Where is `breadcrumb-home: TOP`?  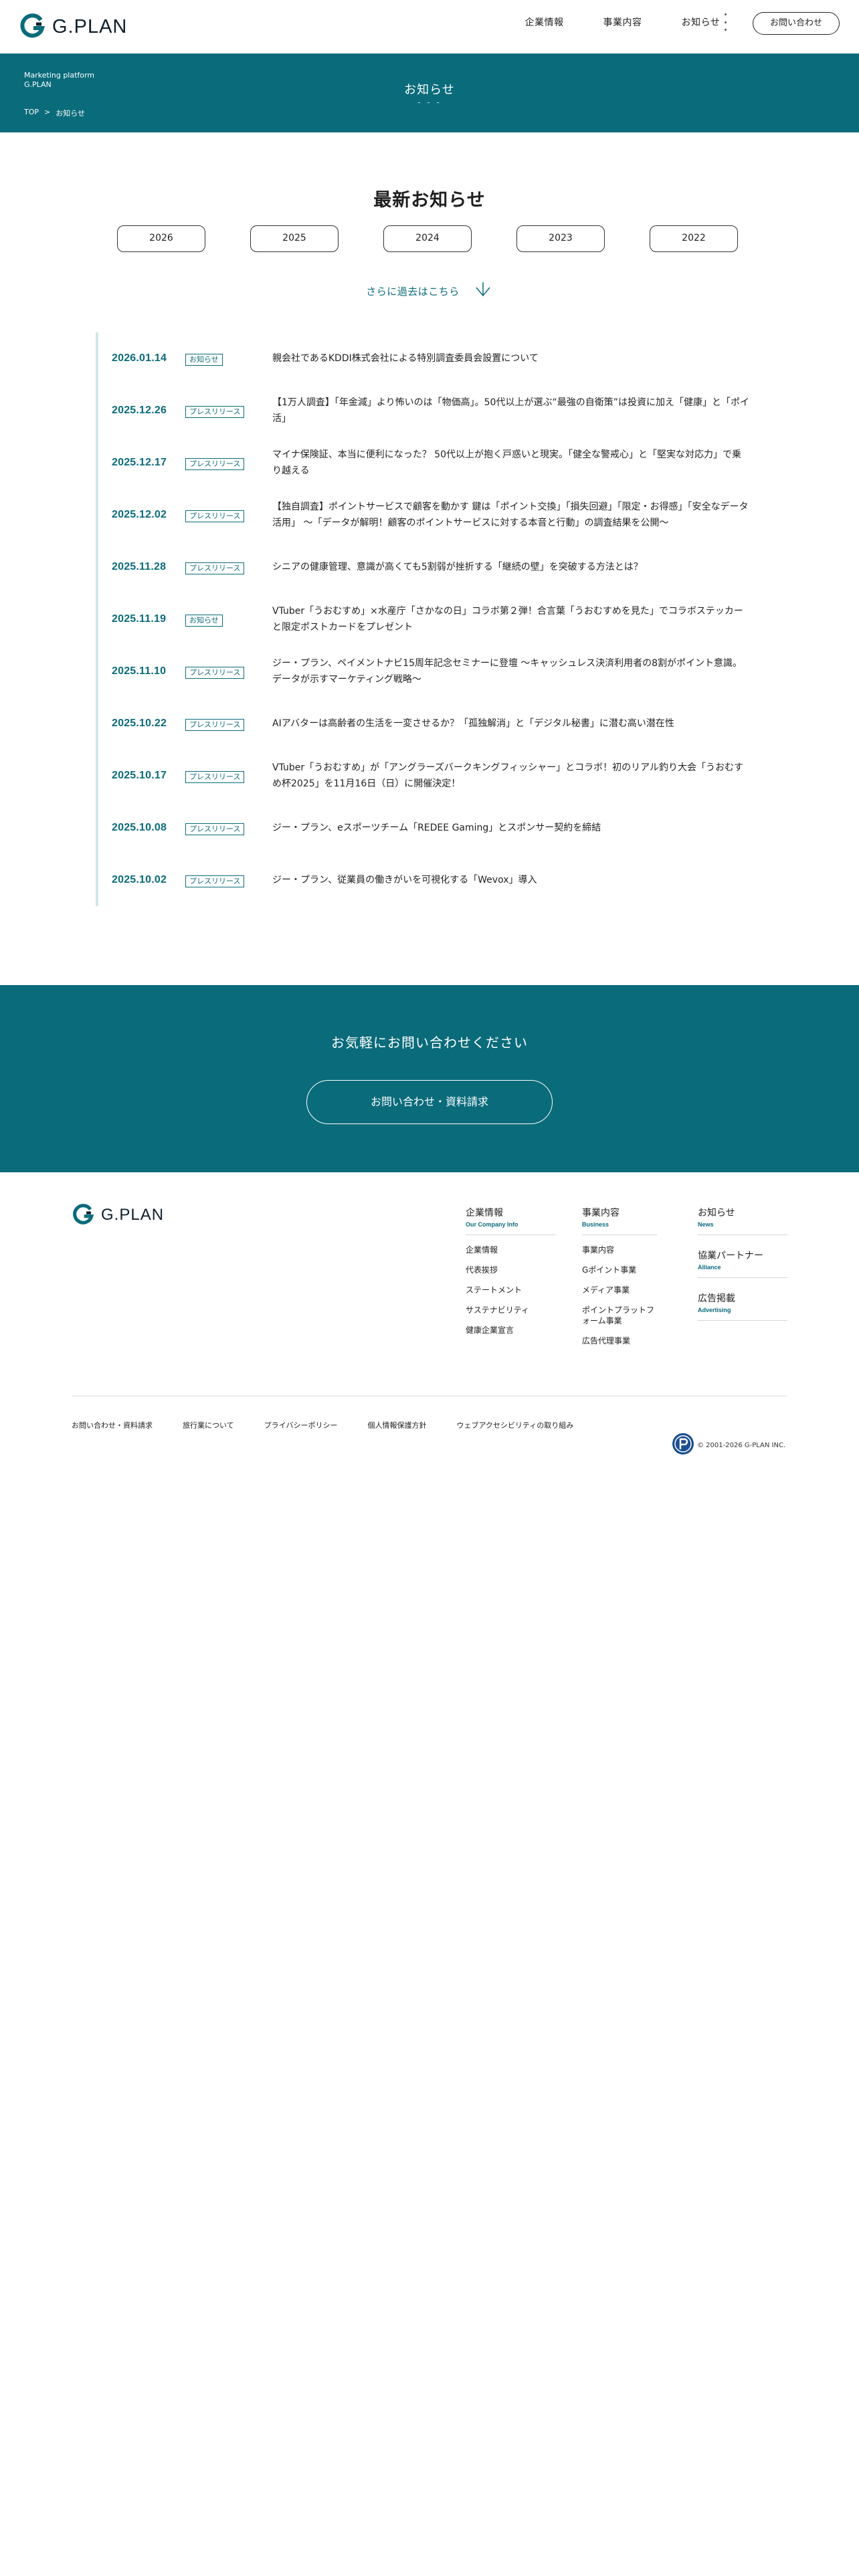
breadcrumb-home: TOP is located at coordinates (32, 113).